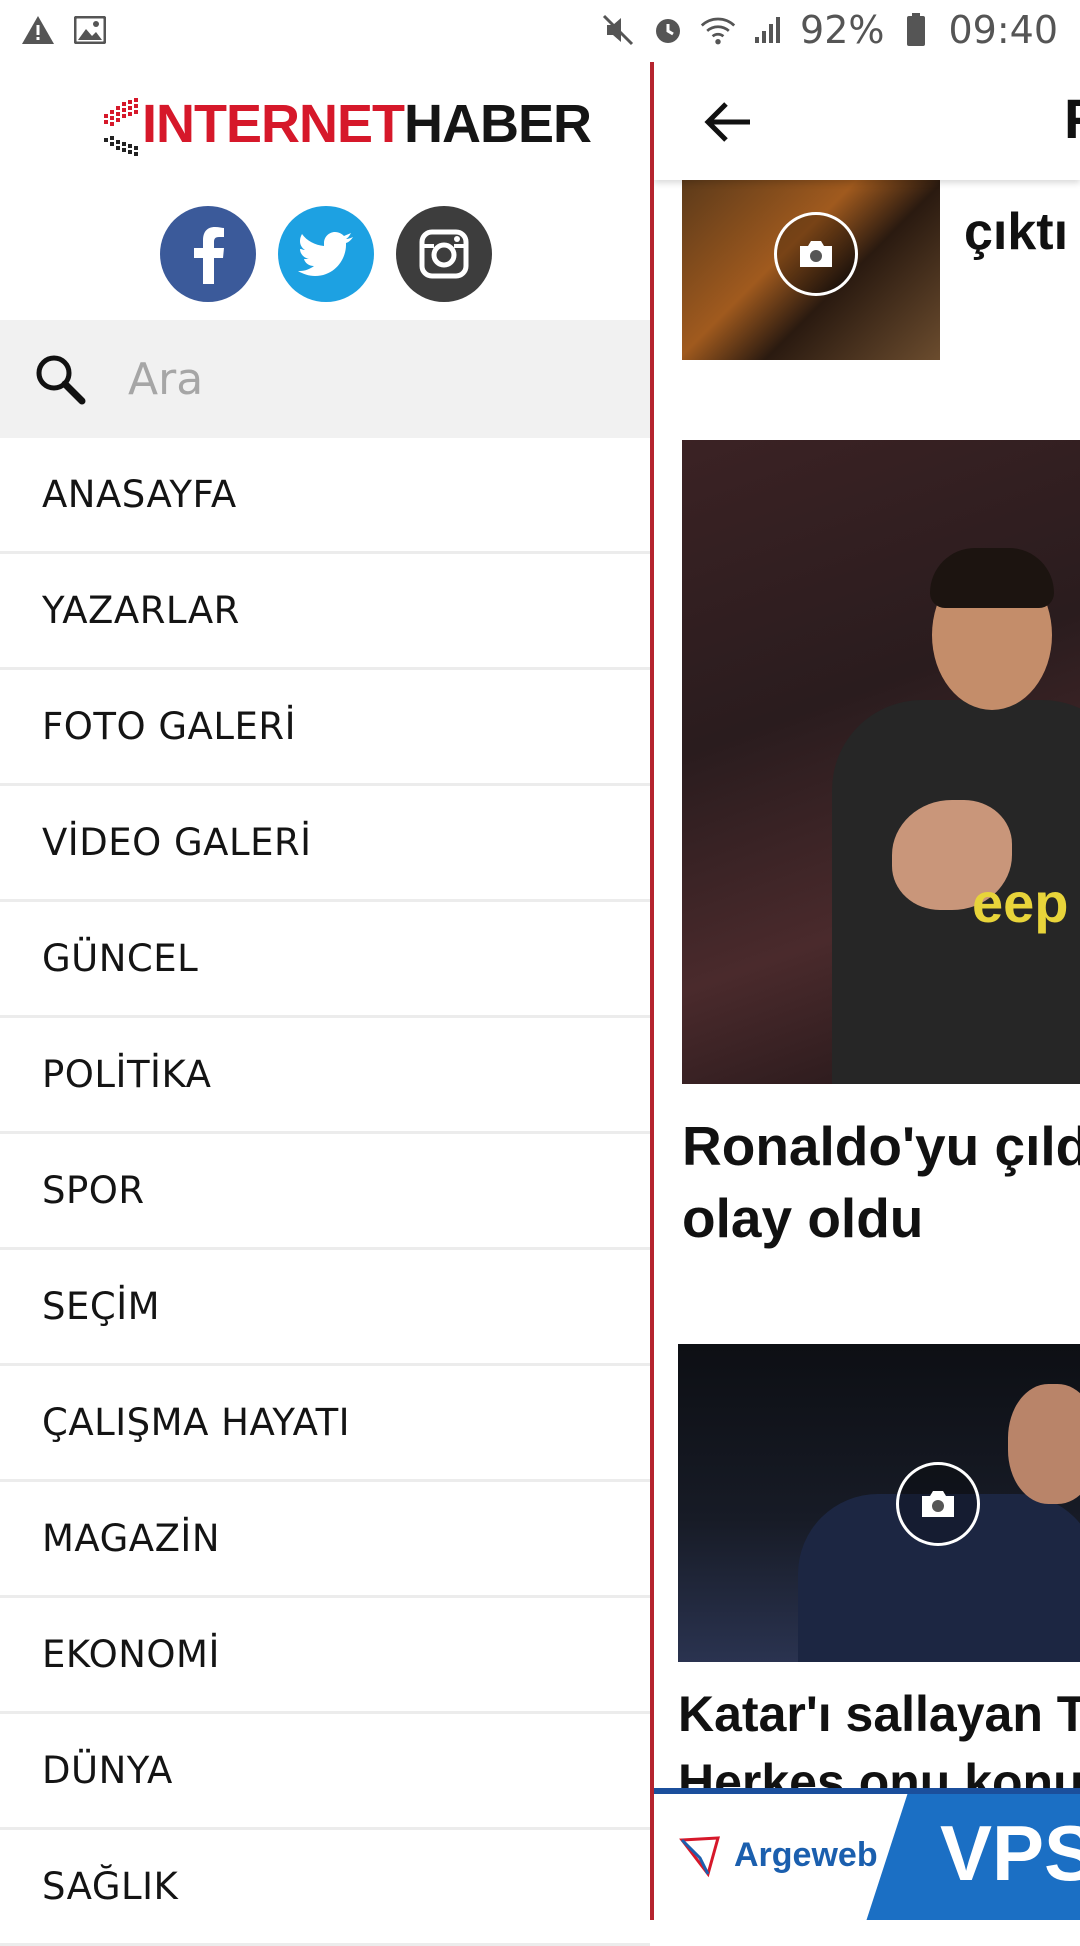 This screenshot has width=1080, height=1946. Describe the element at coordinates (60, 379) in the screenshot. I see `search-icon` at that location.